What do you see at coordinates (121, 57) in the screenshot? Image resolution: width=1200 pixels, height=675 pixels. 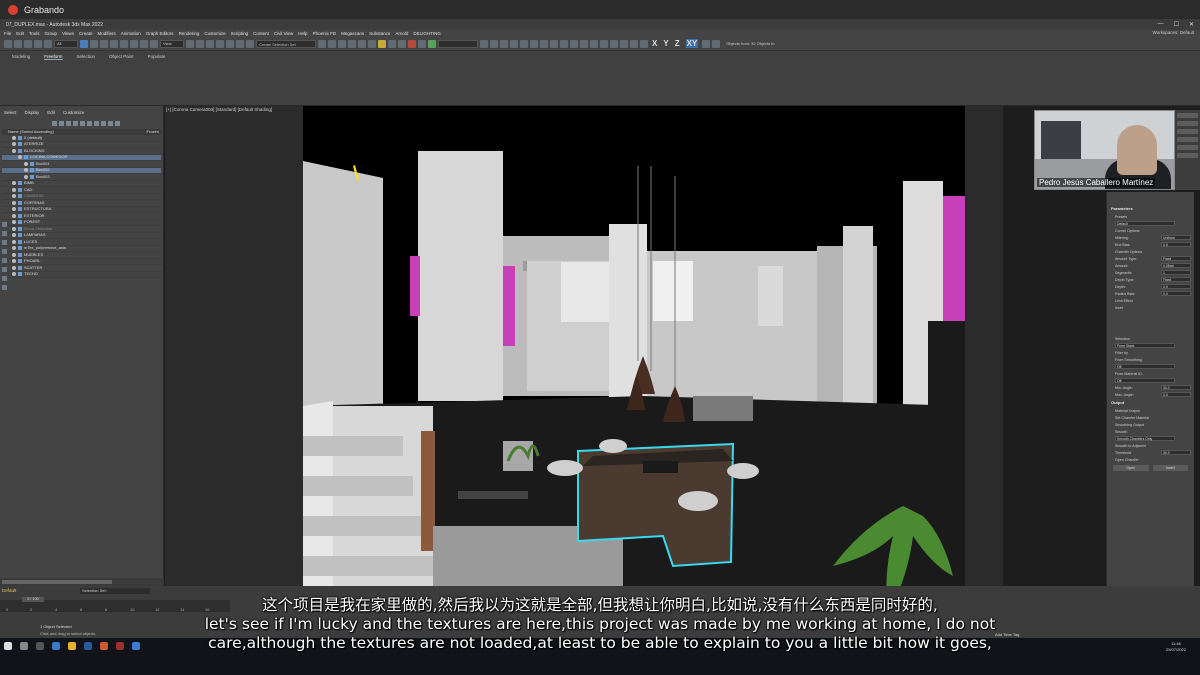 I see `ribbon-tab-object-paint: Object Paint` at bounding box center [121, 57].